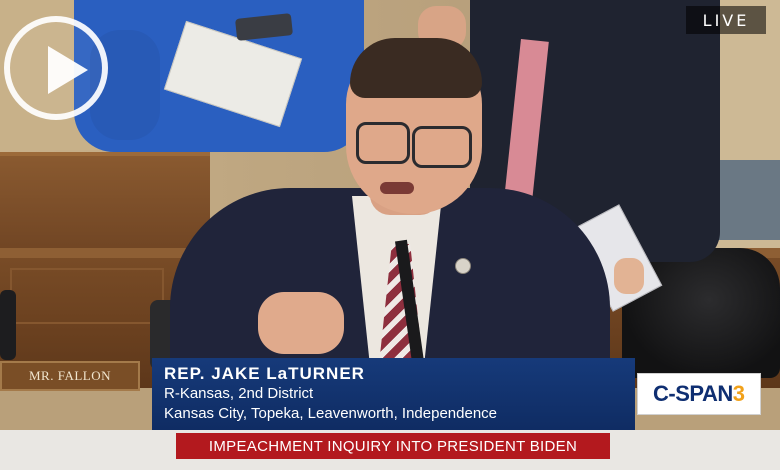  Describe the element at coordinates (87, 296) in the screenshot. I see `dais-panel` at that location.